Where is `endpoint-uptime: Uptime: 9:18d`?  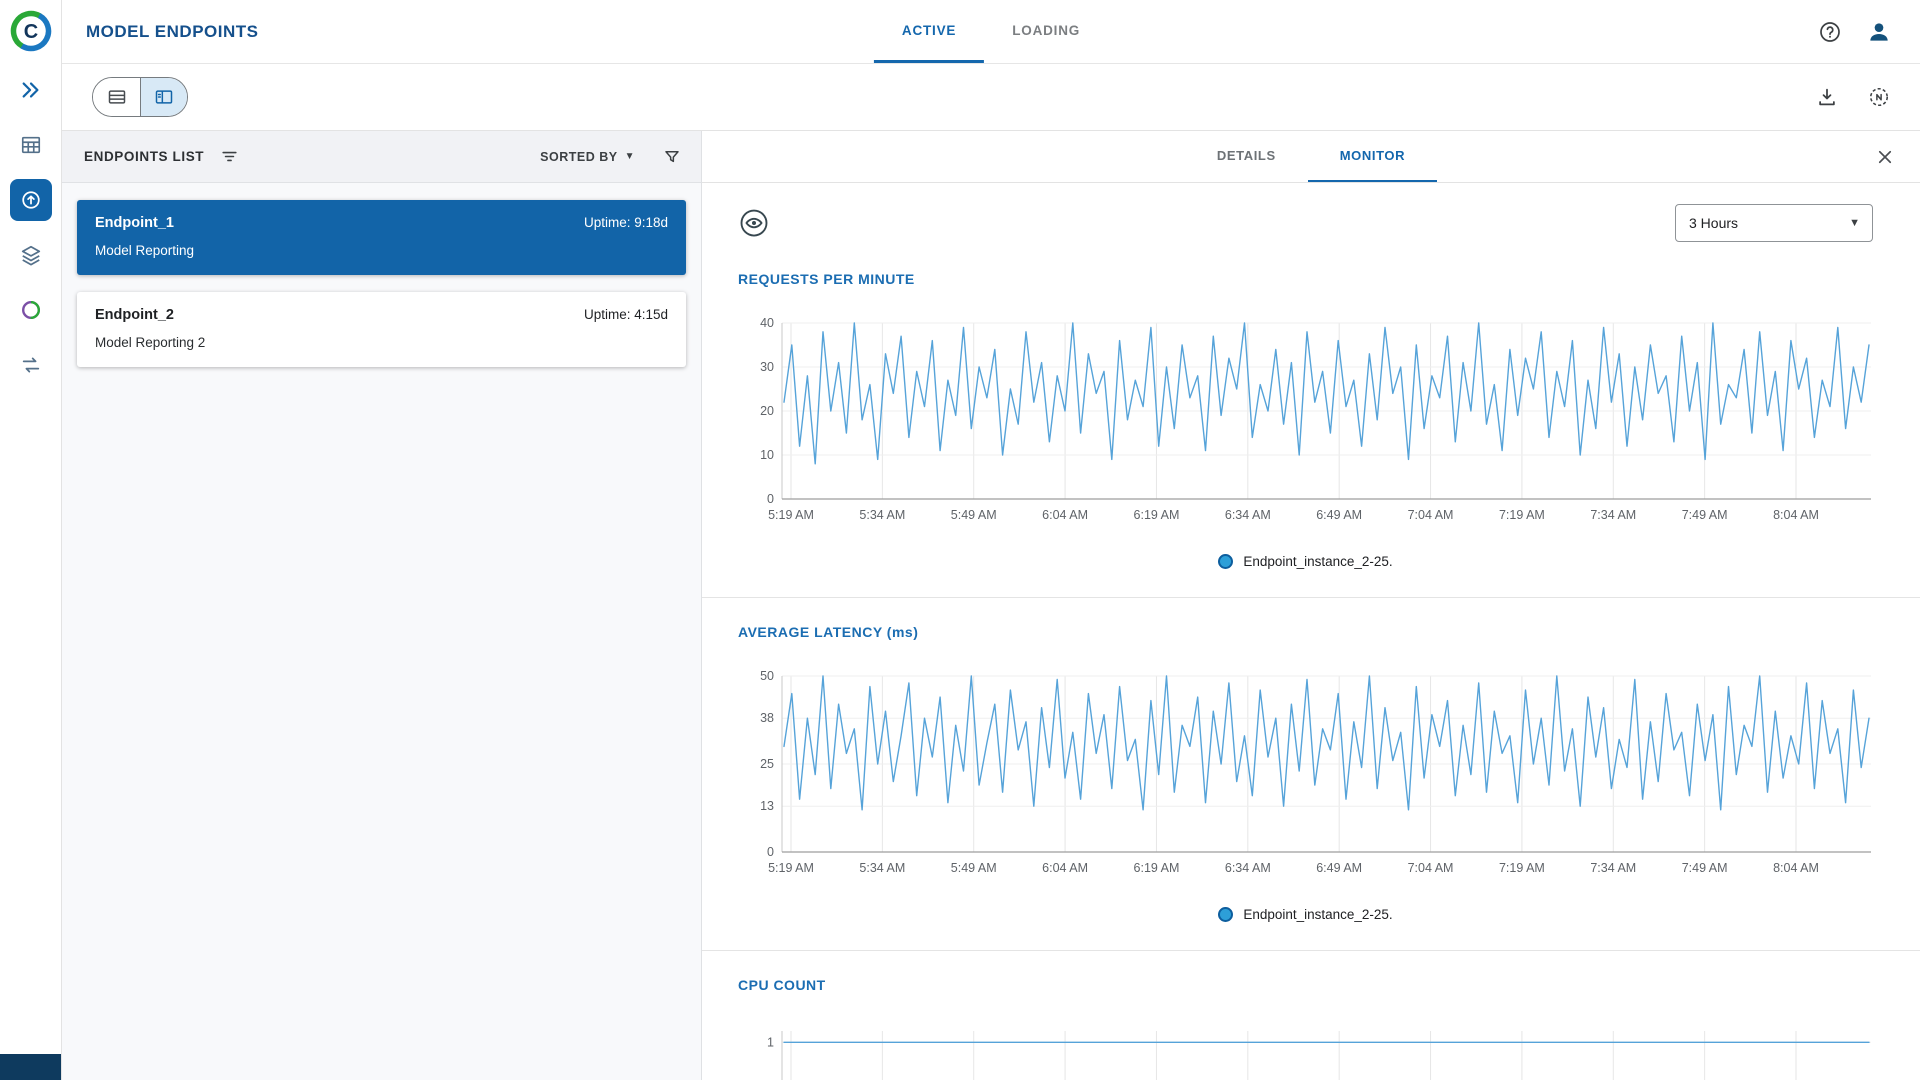
endpoint-uptime: Uptime: 9:18d is located at coordinates (625, 222).